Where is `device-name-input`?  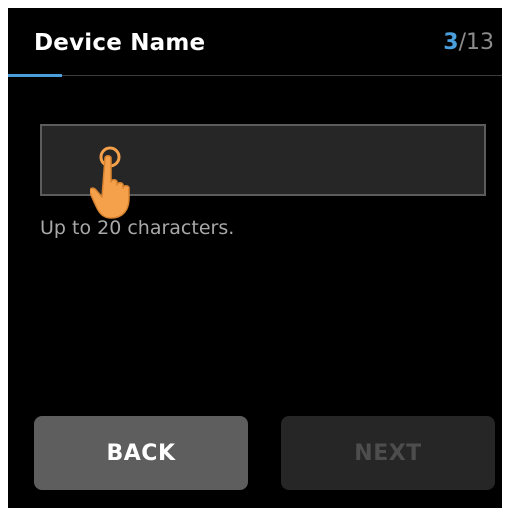
device-name-input is located at coordinates (263, 160).